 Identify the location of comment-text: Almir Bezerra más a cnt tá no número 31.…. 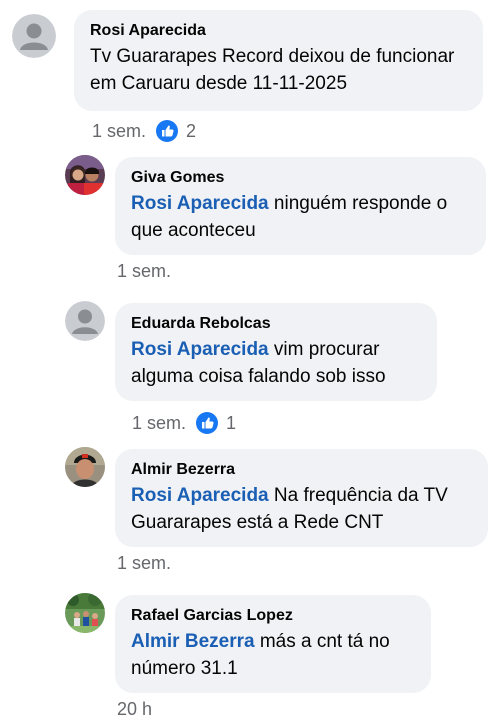
(260, 655).